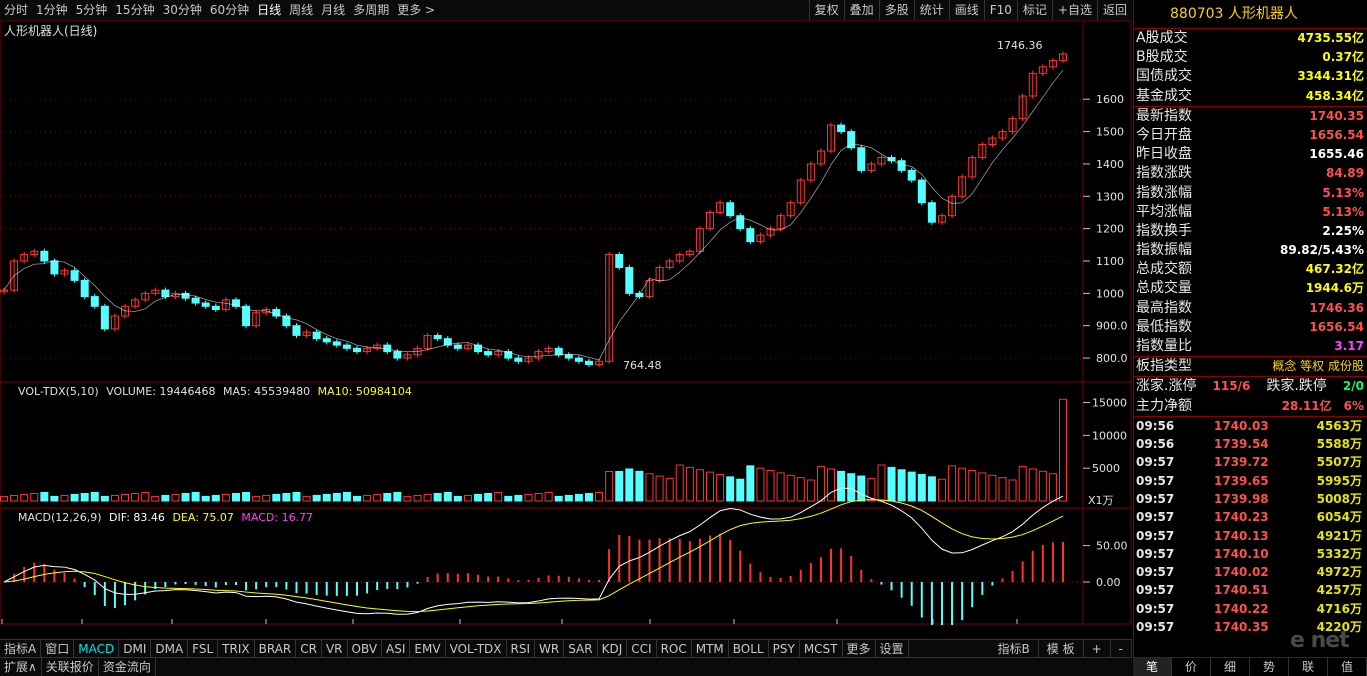 The image size is (1367, 676). Describe the element at coordinates (21, 667) in the screenshot. I see `bottom-tab-0: 扩展∧` at that location.